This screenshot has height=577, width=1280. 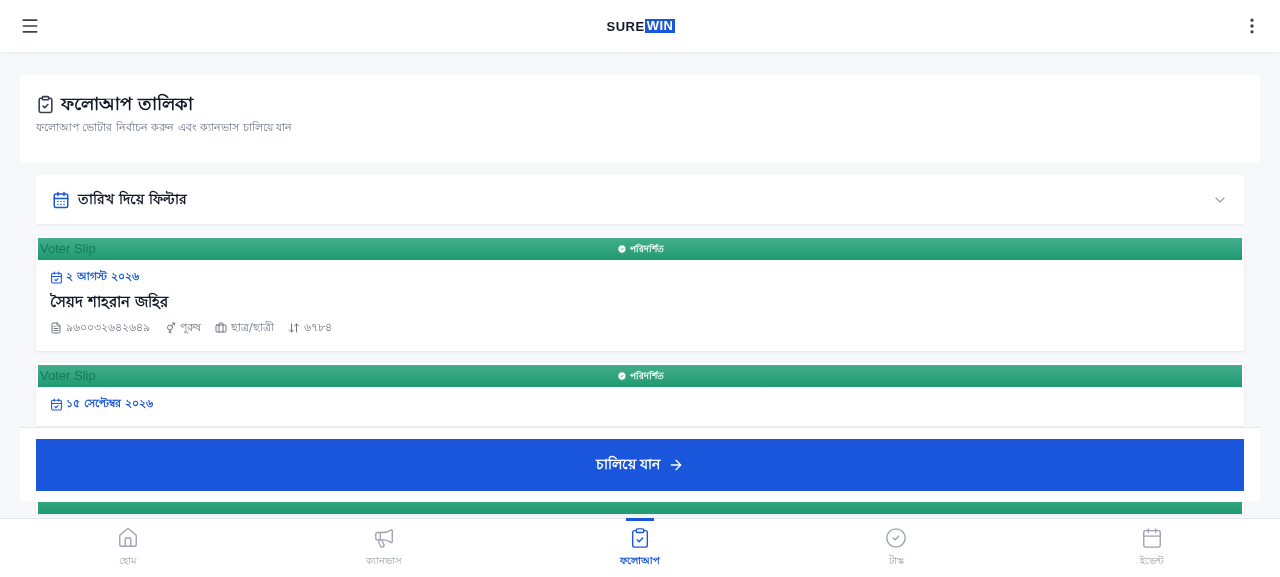 What do you see at coordinates (317, 328) in the screenshot?
I see `voter-serial: ৬৭৮৪` at bounding box center [317, 328].